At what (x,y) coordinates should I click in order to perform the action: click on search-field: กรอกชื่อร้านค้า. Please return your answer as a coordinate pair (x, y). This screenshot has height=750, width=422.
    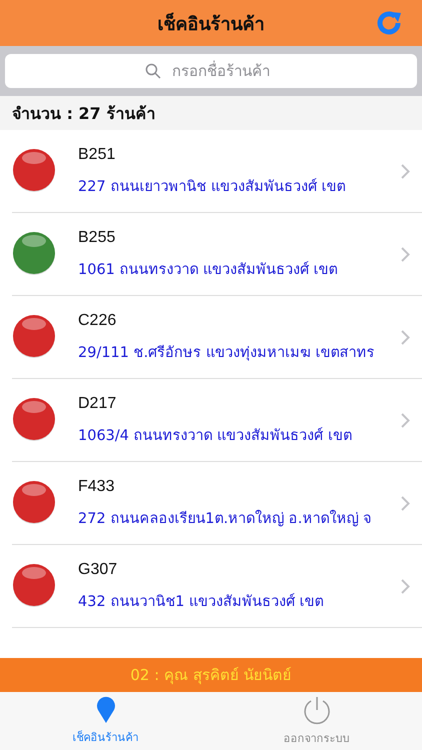
    Looking at the image, I should click on (211, 71).